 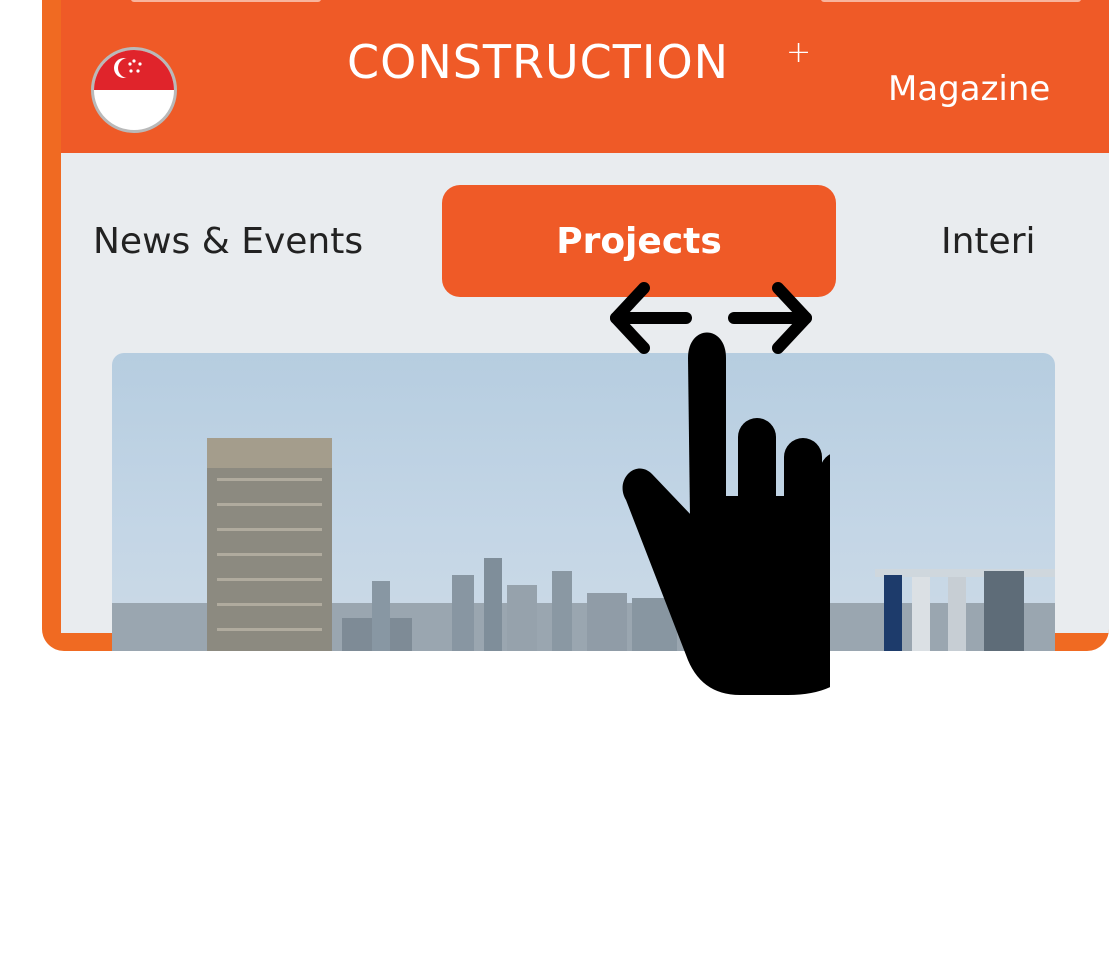 I want to click on brand-plus-mark: +, so click(x=799, y=52).